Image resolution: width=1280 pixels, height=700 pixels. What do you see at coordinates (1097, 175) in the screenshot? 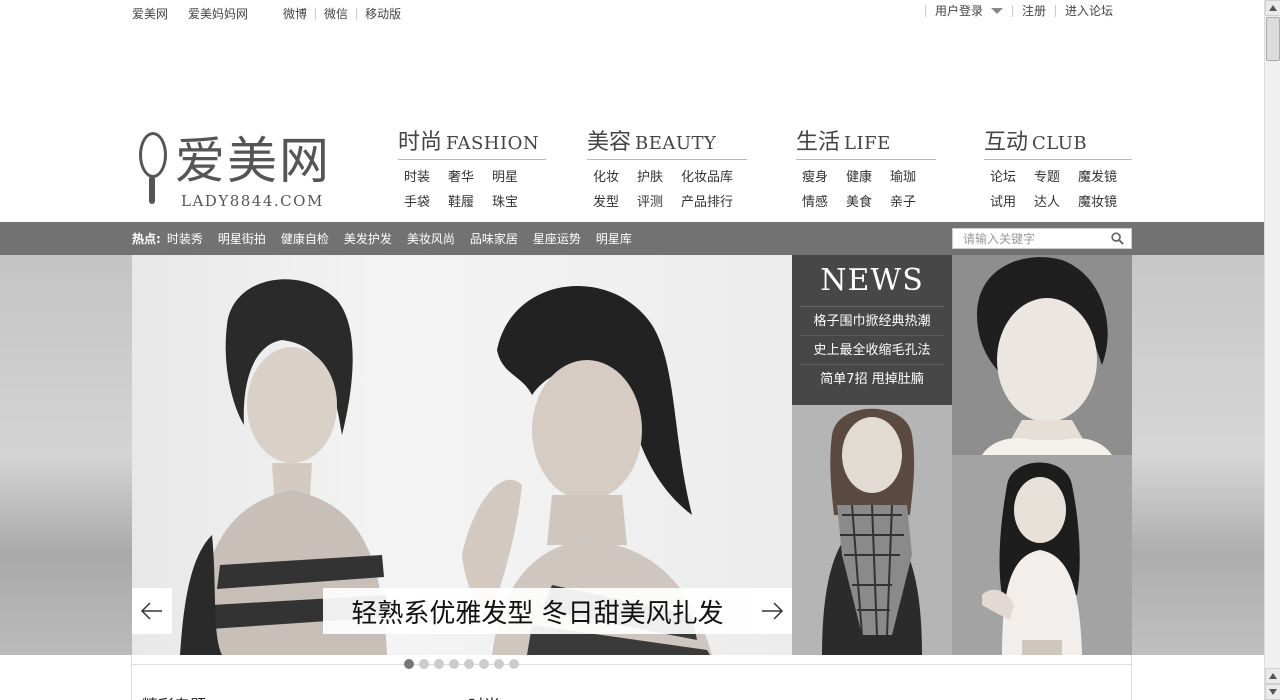
I see `nav-link: 魔发镜` at bounding box center [1097, 175].